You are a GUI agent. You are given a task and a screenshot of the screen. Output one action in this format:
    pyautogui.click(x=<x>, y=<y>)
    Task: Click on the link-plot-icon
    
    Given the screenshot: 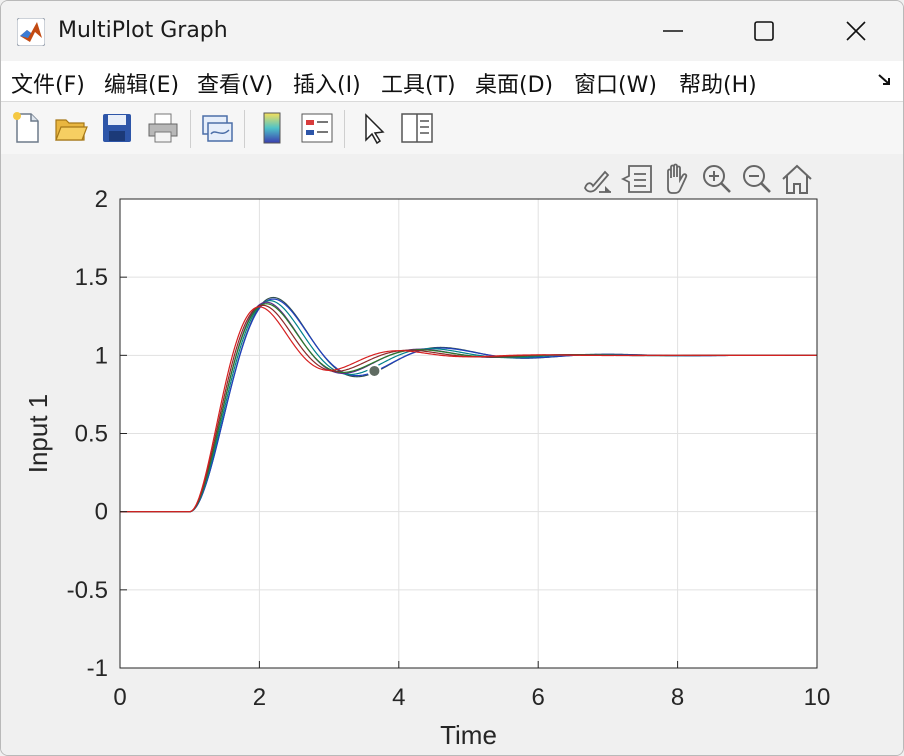 What is the action you would take?
    pyautogui.click(x=217, y=128)
    